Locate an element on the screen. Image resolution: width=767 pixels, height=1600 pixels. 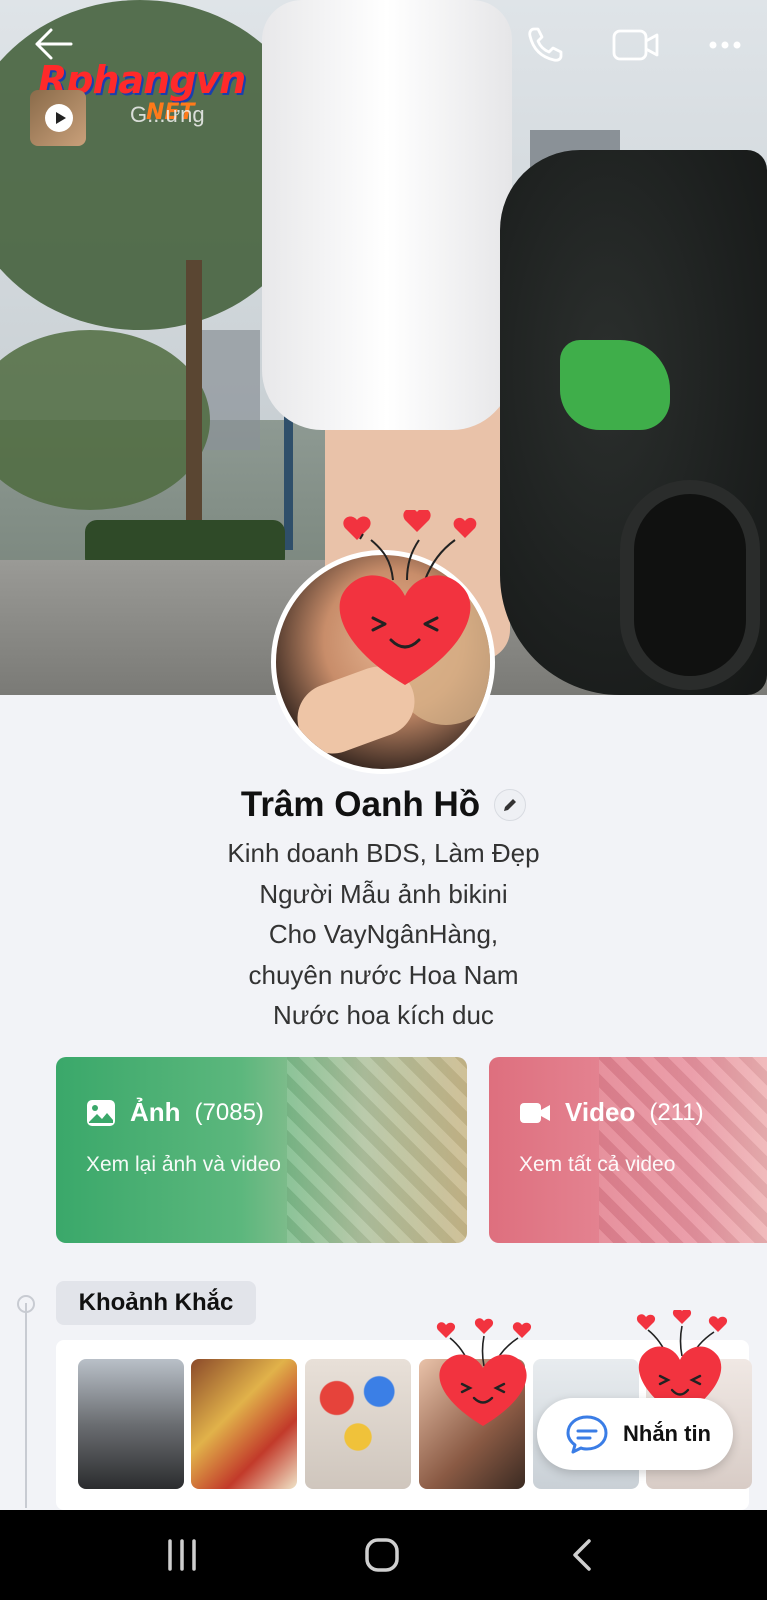
photos-card-subtitle: Xem lại ảnh và video is located at coordinates (183, 1164).